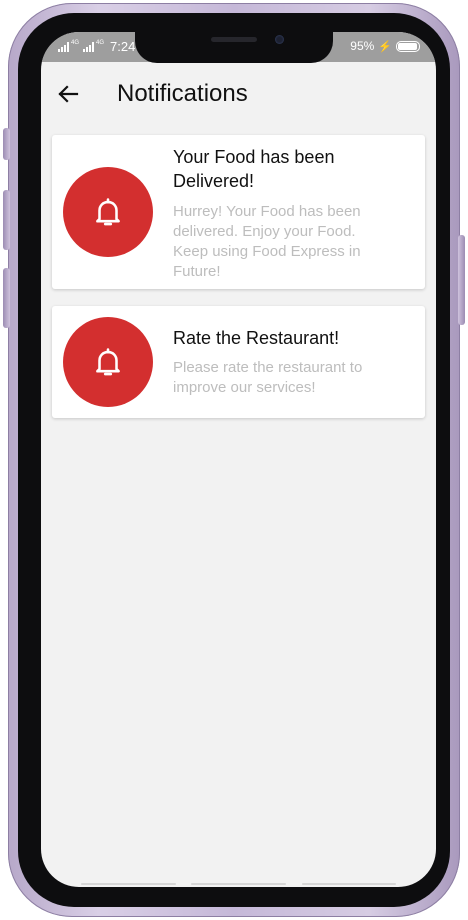 The width and height of the screenshot is (468, 920). I want to click on arrow-left-icon, so click(68, 94).